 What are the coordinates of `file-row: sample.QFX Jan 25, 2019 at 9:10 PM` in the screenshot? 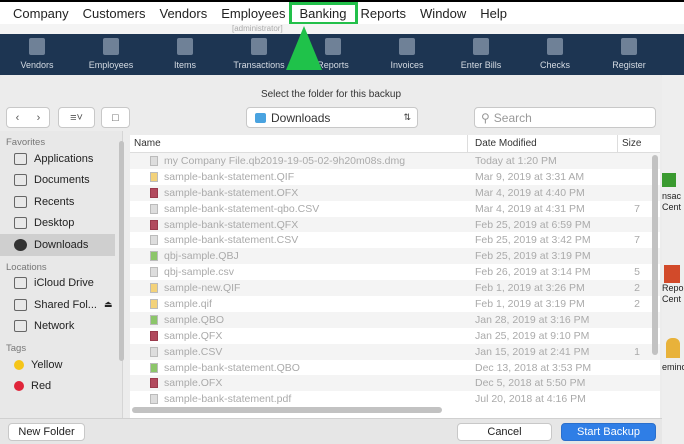 It's located at (395, 336).